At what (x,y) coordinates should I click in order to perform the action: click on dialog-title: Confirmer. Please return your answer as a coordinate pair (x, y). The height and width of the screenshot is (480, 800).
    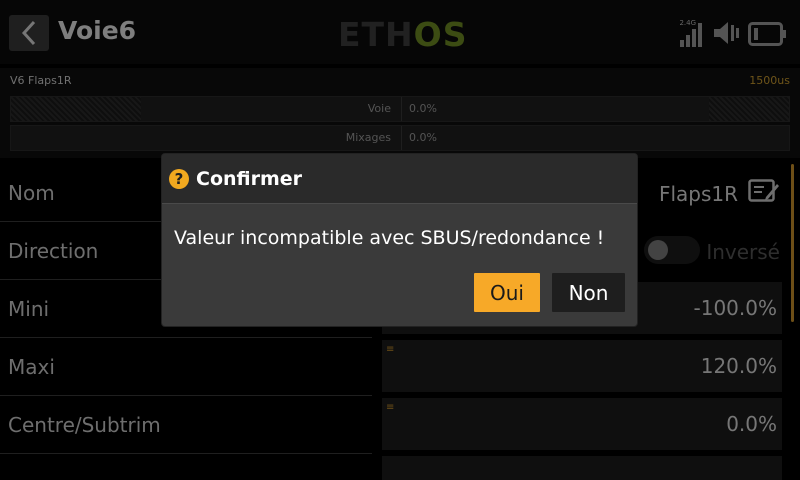
    Looking at the image, I should click on (249, 179).